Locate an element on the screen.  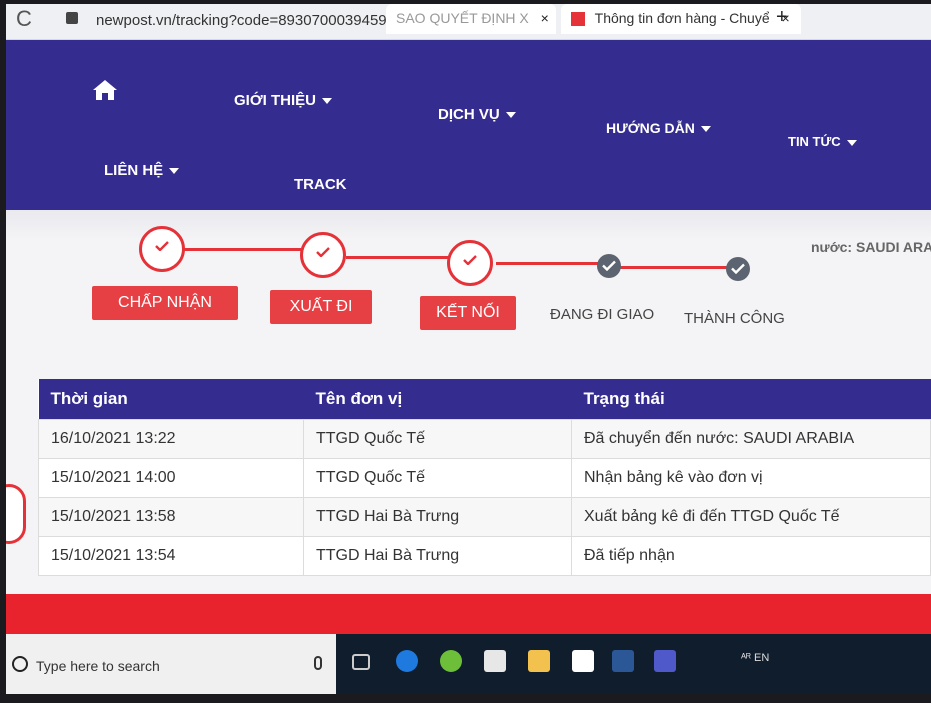
side-widget is located at coordinates (16, 514).